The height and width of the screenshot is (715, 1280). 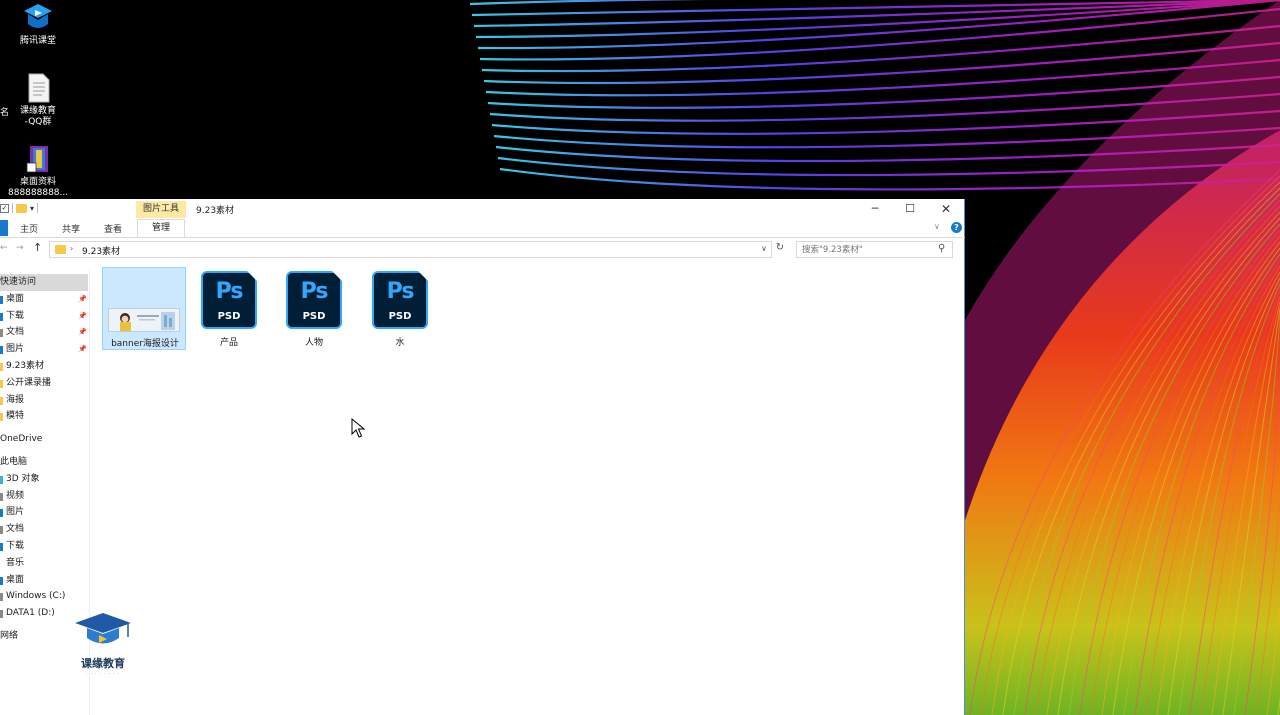 I want to click on desktop-icon-tencent-classroom: 腾讯课堂, so click(x=38, y=24).